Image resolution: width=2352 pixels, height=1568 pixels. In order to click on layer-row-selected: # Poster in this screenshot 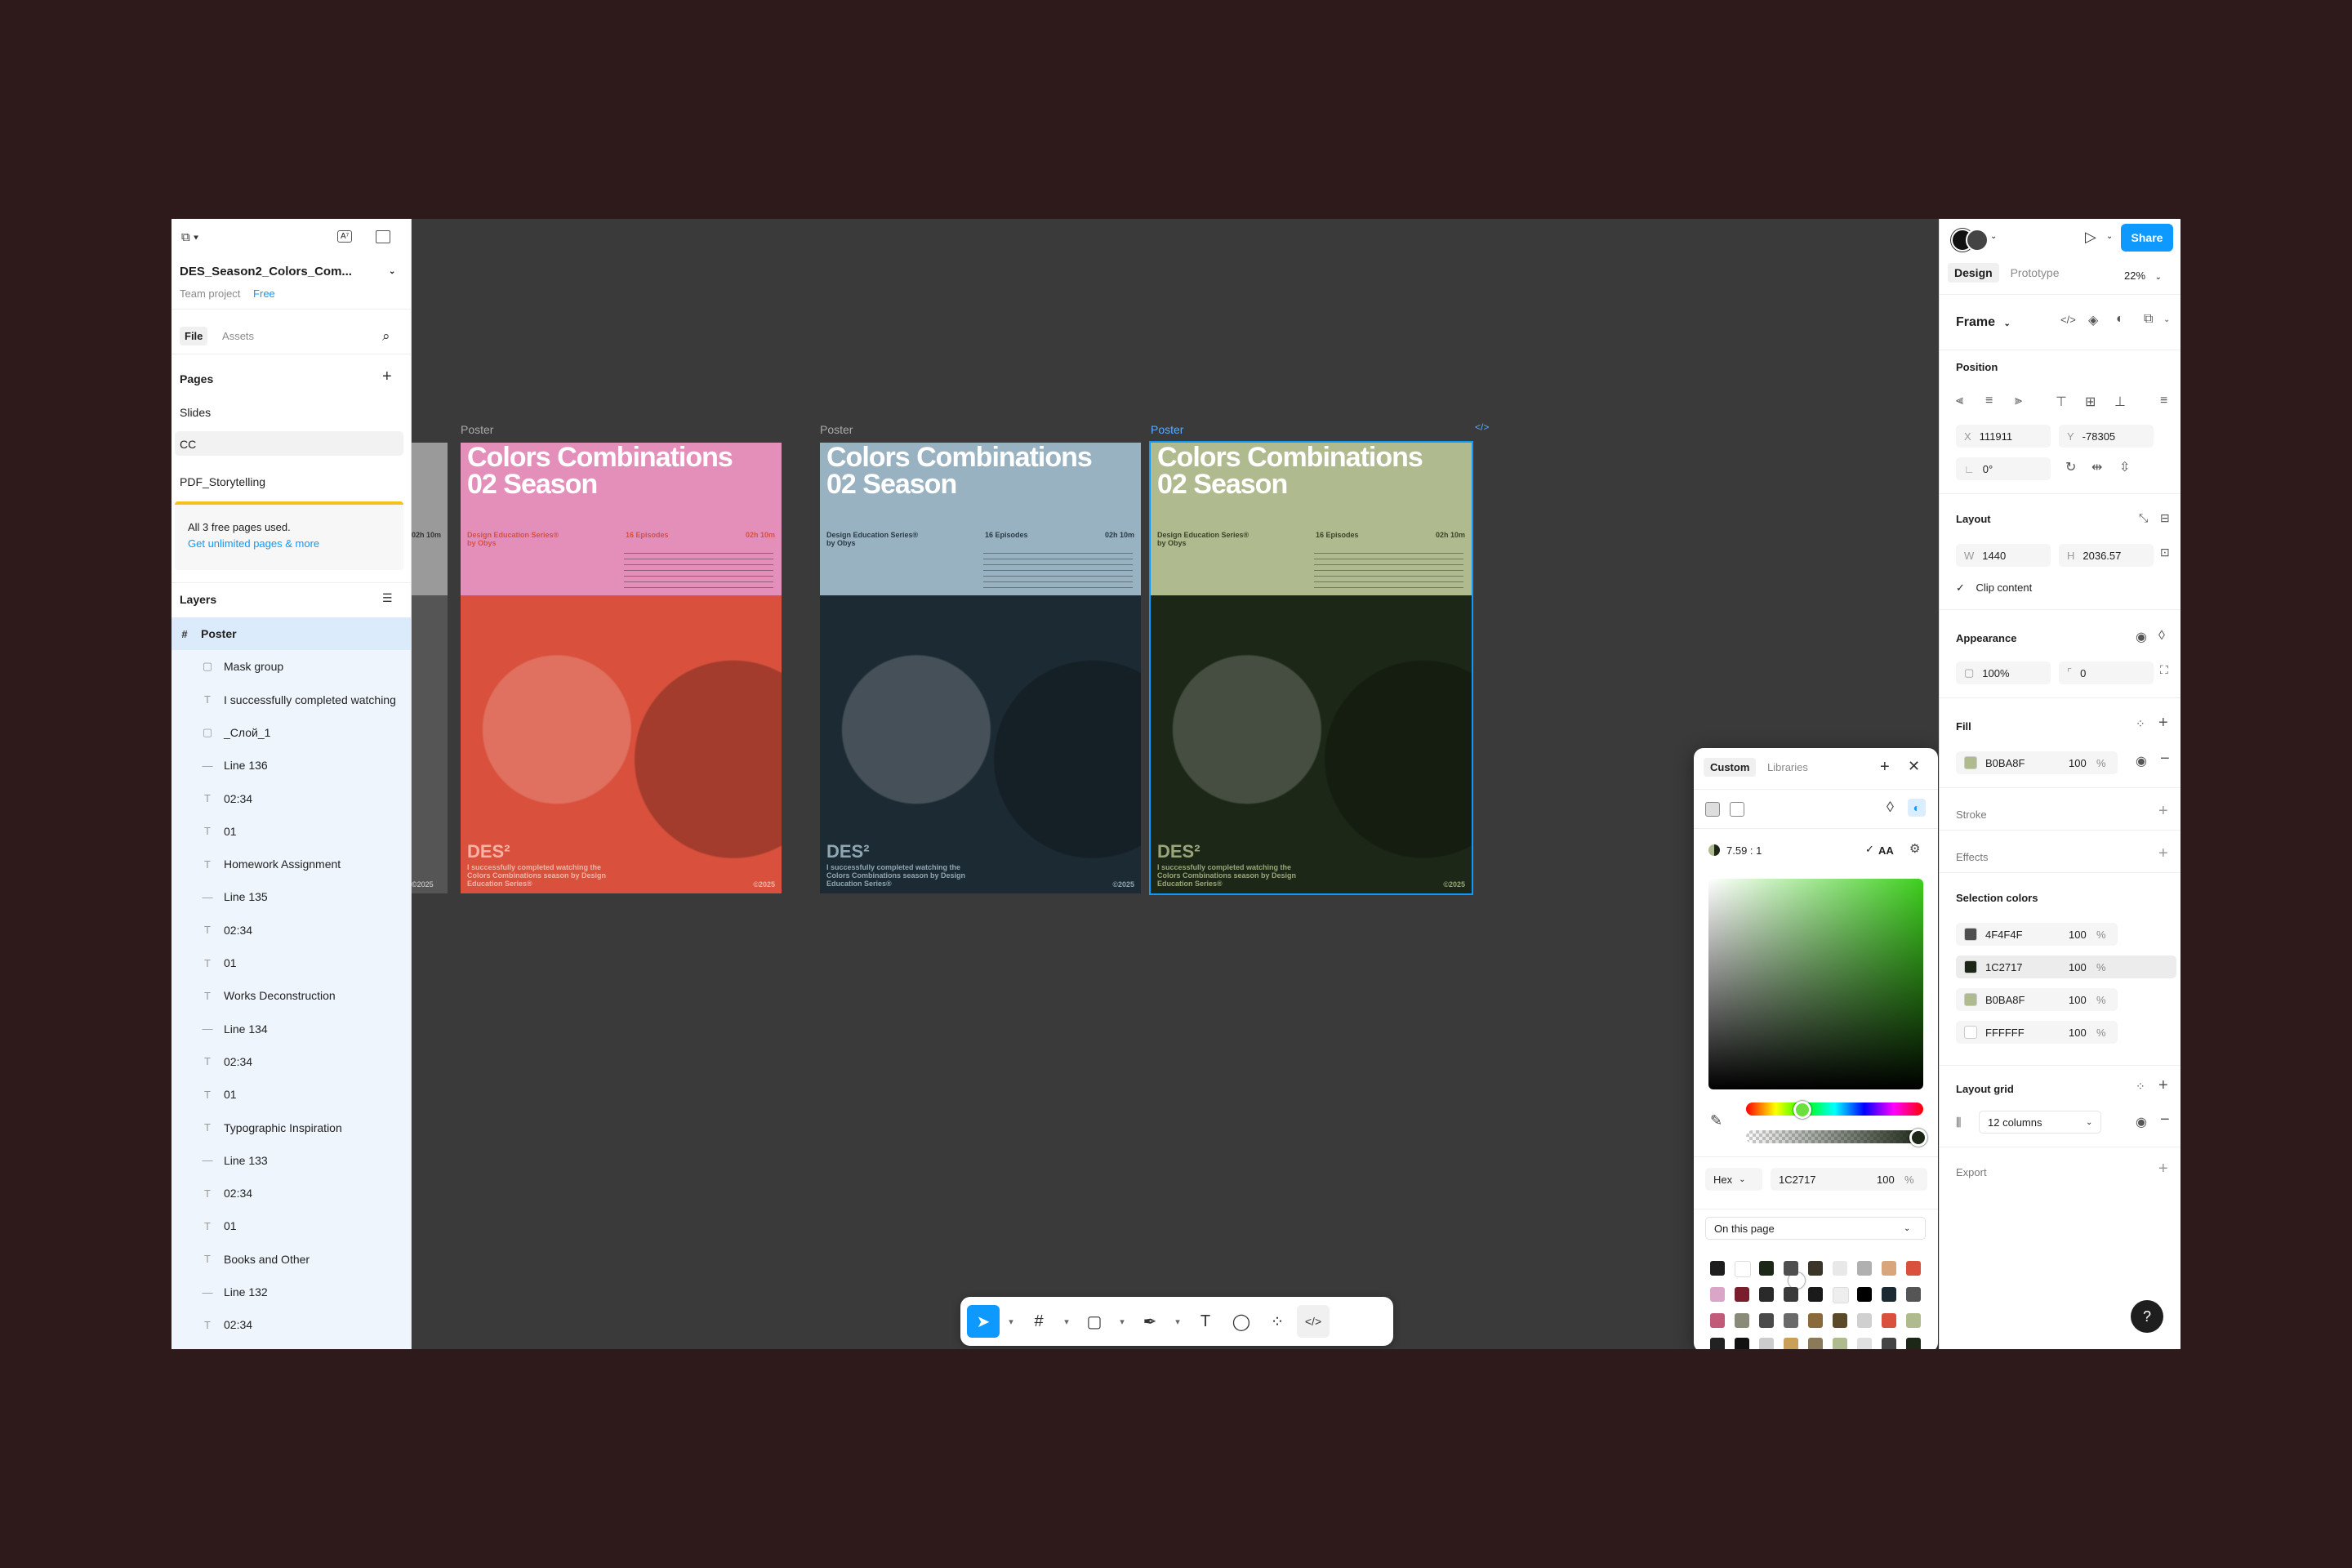, I will do `click(291, 633)`.